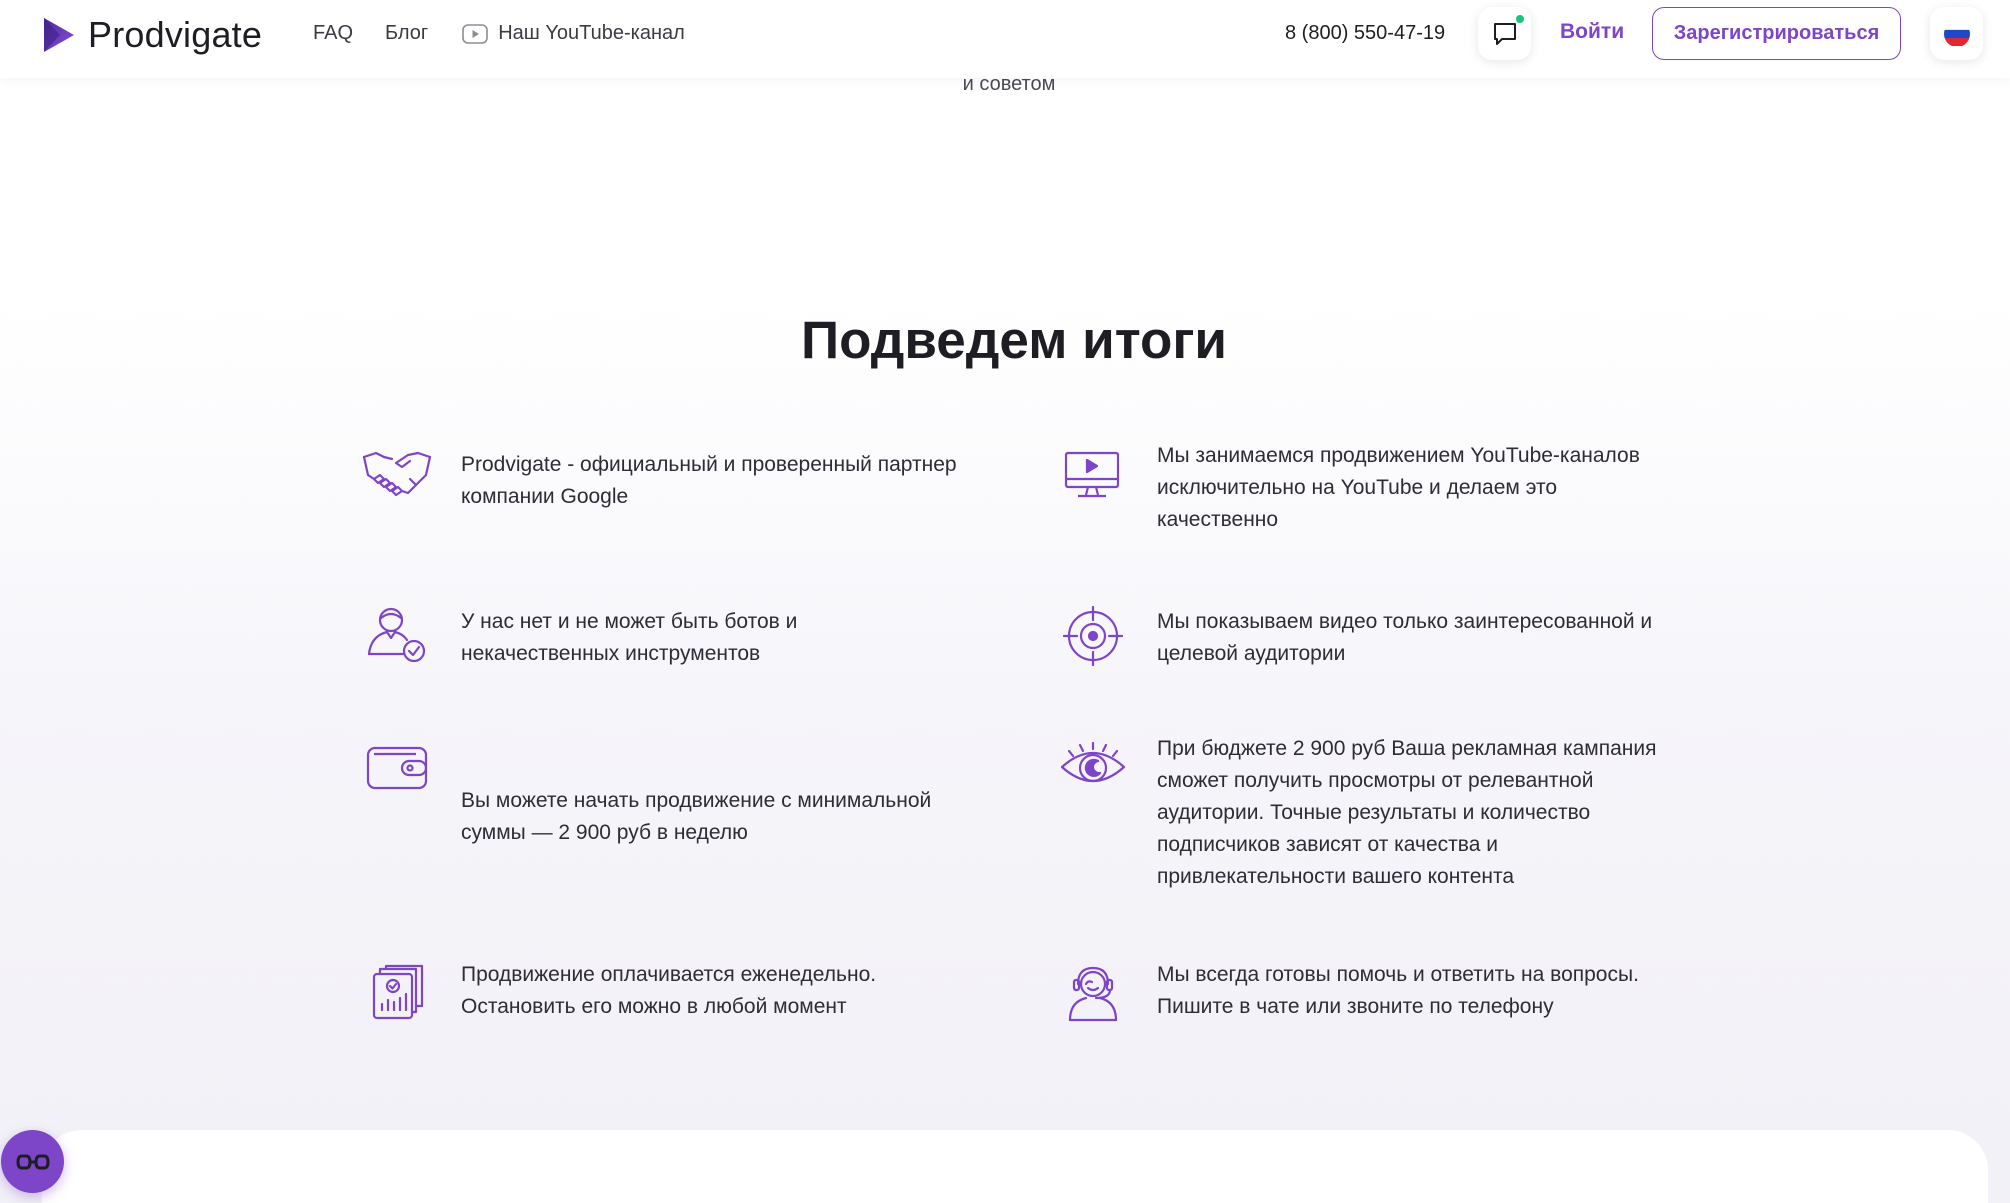 The image size is (2010, 1203). I want to click on support-agent-icon, so click(1093, 994).